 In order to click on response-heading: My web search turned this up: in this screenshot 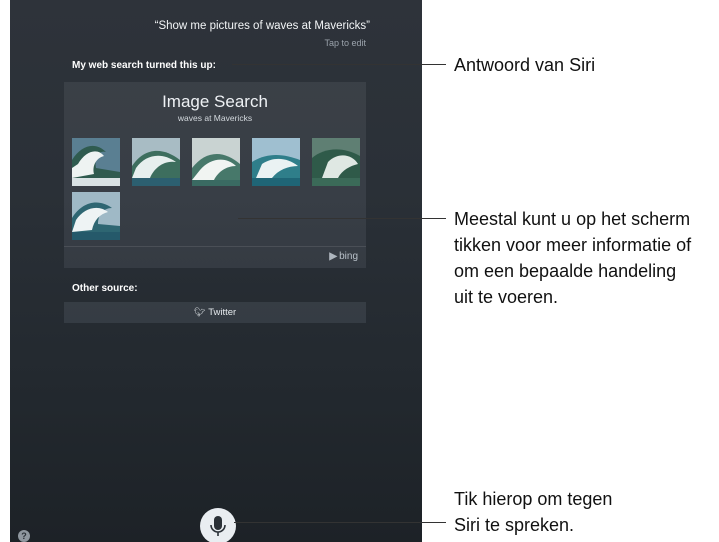, I will do `click(144, 65)`.